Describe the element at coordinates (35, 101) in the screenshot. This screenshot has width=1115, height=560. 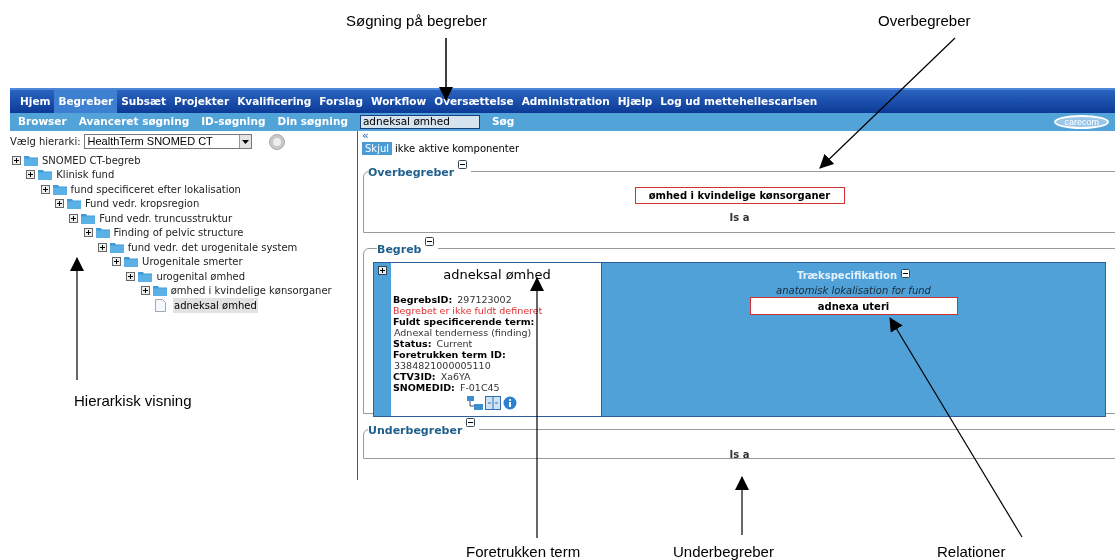
I see `menu-tab: Hjem` at that location.